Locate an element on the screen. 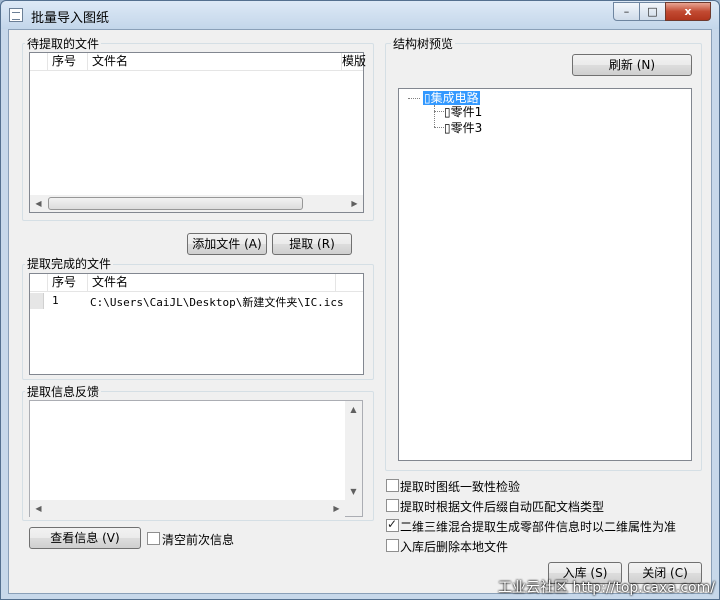 This screenshot has width=720, height=600. row-filename: C:\Users\CaiJL\Desktop\新建文件夹\IC.ics is located at coordinates (217, 302).